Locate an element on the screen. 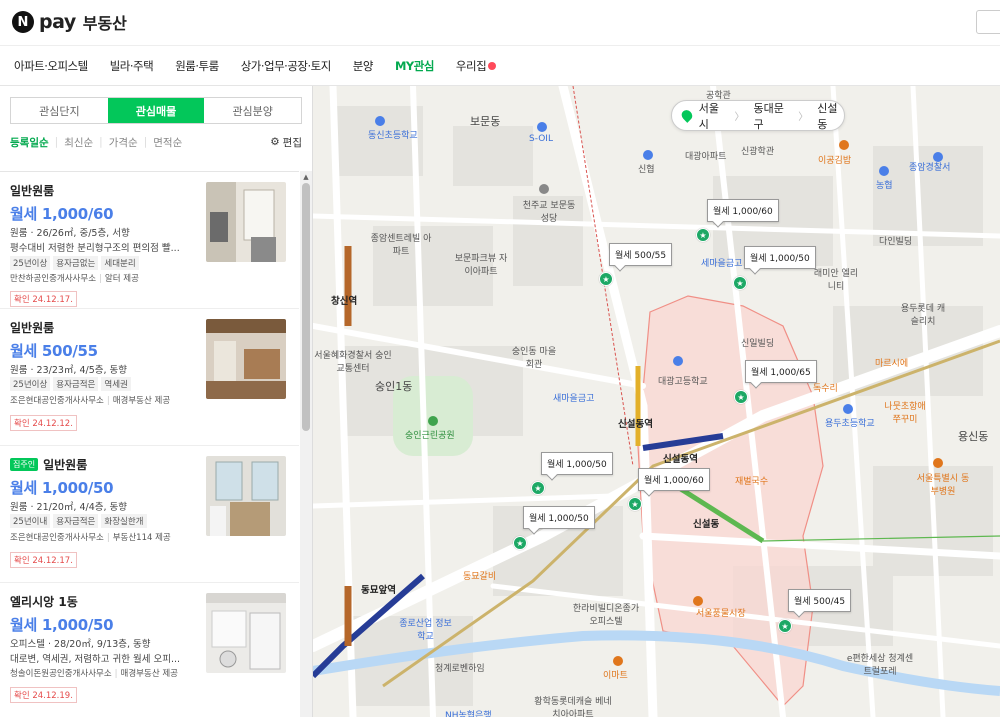 This screenshot has width=1000, height=717. top-header: N pay 부동산 is located at coordinates (500, 23).